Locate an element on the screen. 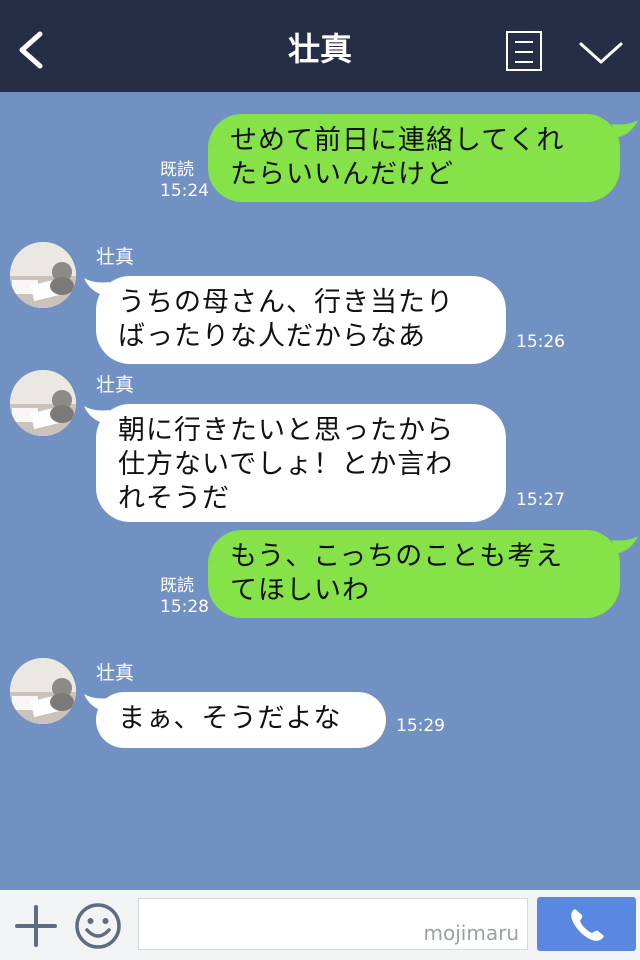 Image resolution: width=640 pixels, height=960 pixels. message-time: 15:26 is located at coordinates (540, 342).